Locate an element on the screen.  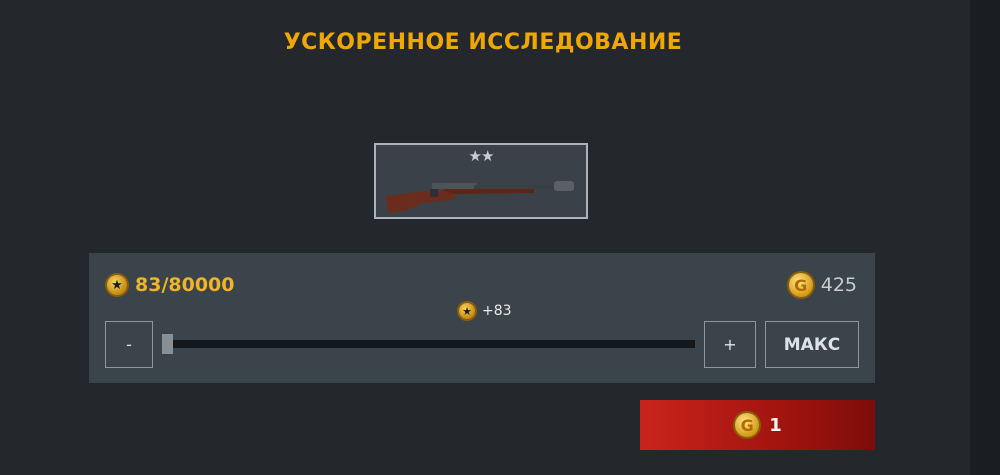
buy-cost: 1 is located at coordinates (775, 425).